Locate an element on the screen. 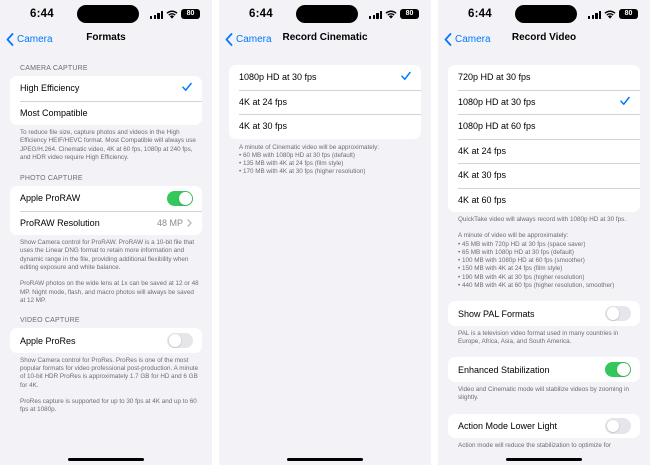 The image size is (650, 465). enhanced-stabilization-row: Enhanced Stabilization is located at coordinates (544, 369).